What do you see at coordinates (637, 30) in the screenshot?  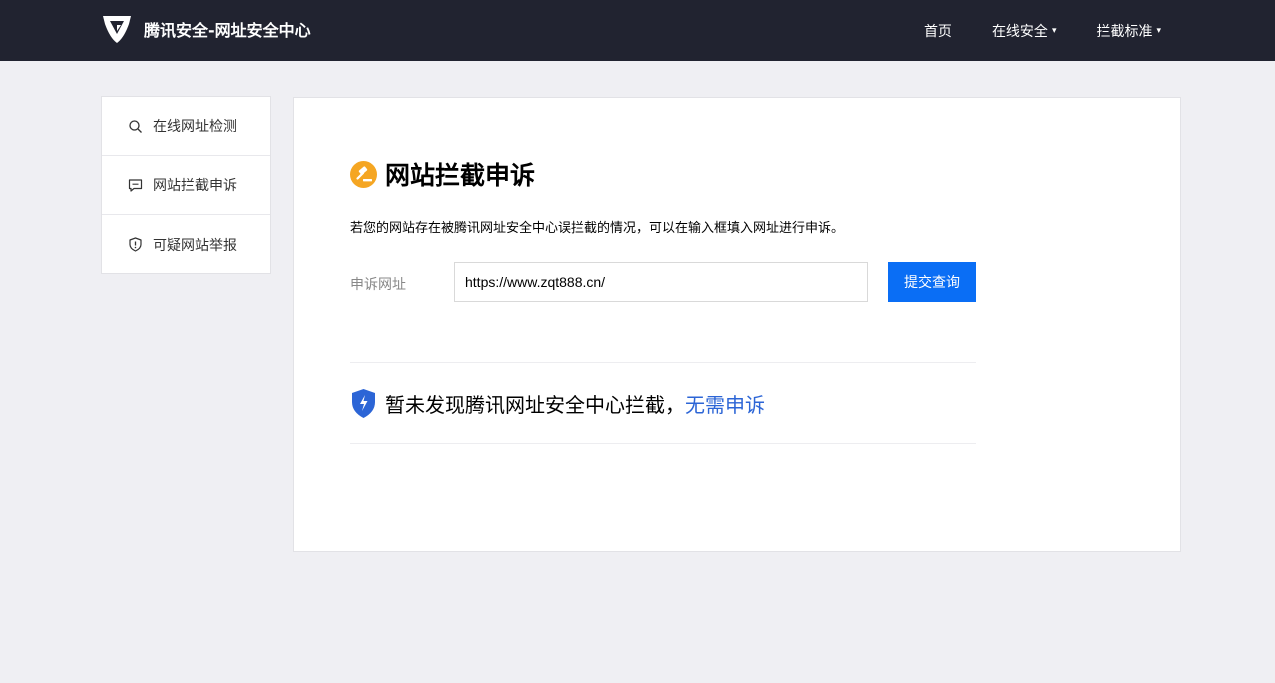 I see `top-navigation-bar: 腾讯安全-网址安全中心 首页 在线安全 ▾ 拦截标准 ▾` at bounding box center [637, 30].